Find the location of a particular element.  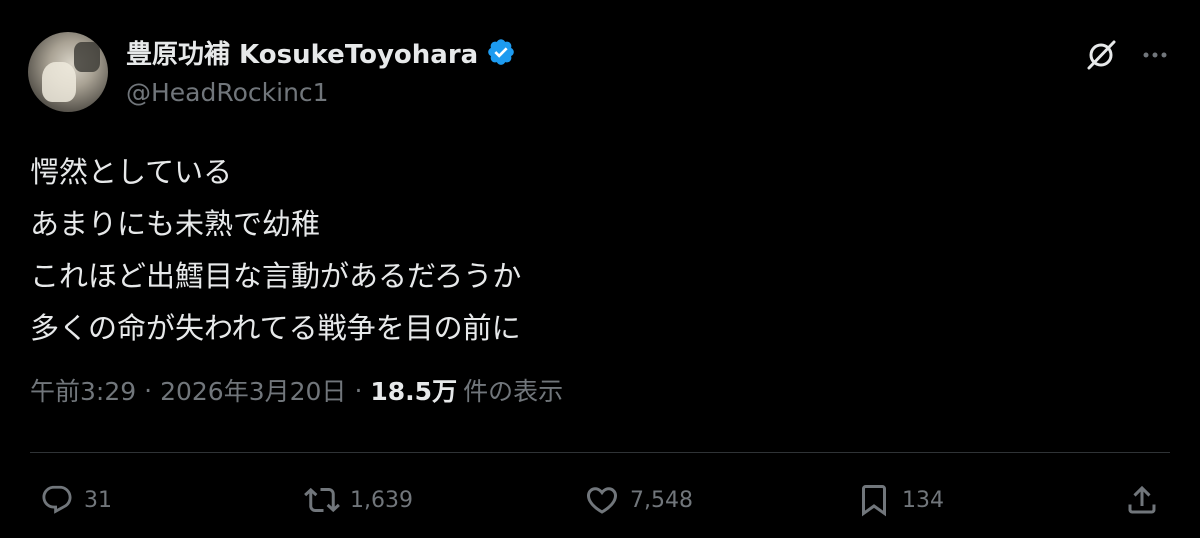

like-button: 7,548 is located at coordinates (638, 500).